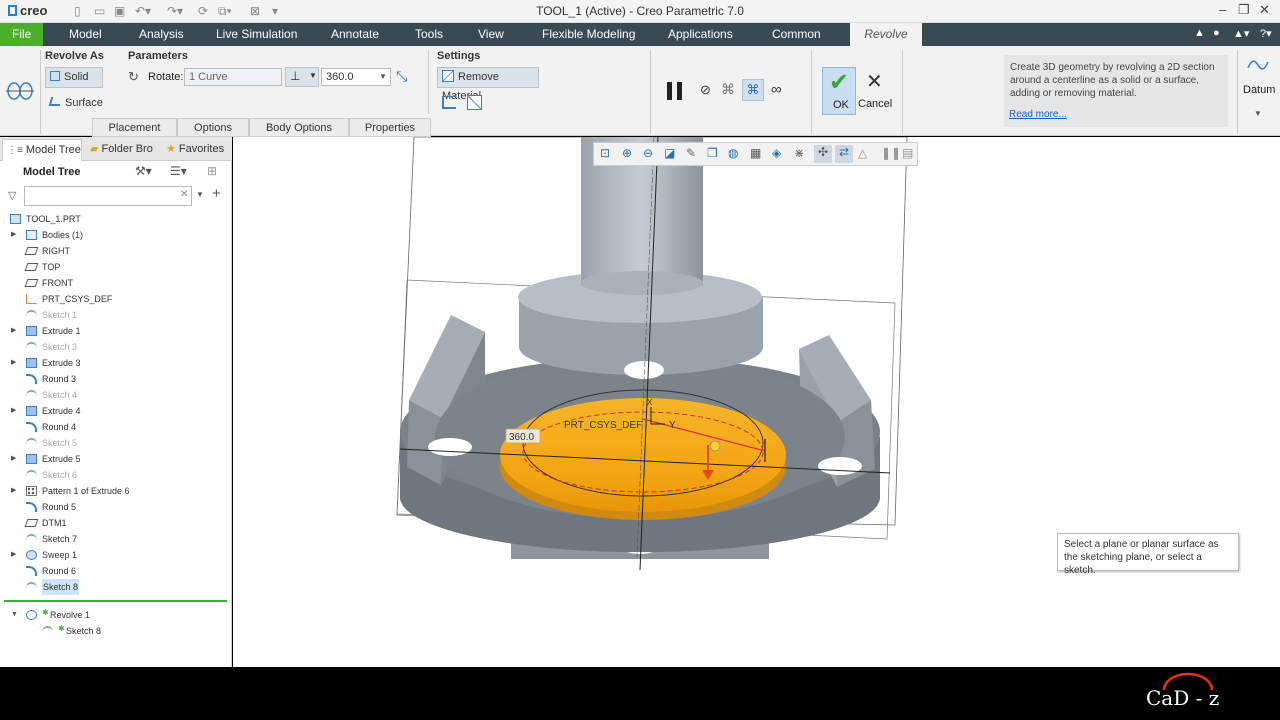 This screenshot has height=720, width=1280. Describe the element at coordinates (116, 395) in the screenshot. I see `tree-item: Sketch 4` at that location.